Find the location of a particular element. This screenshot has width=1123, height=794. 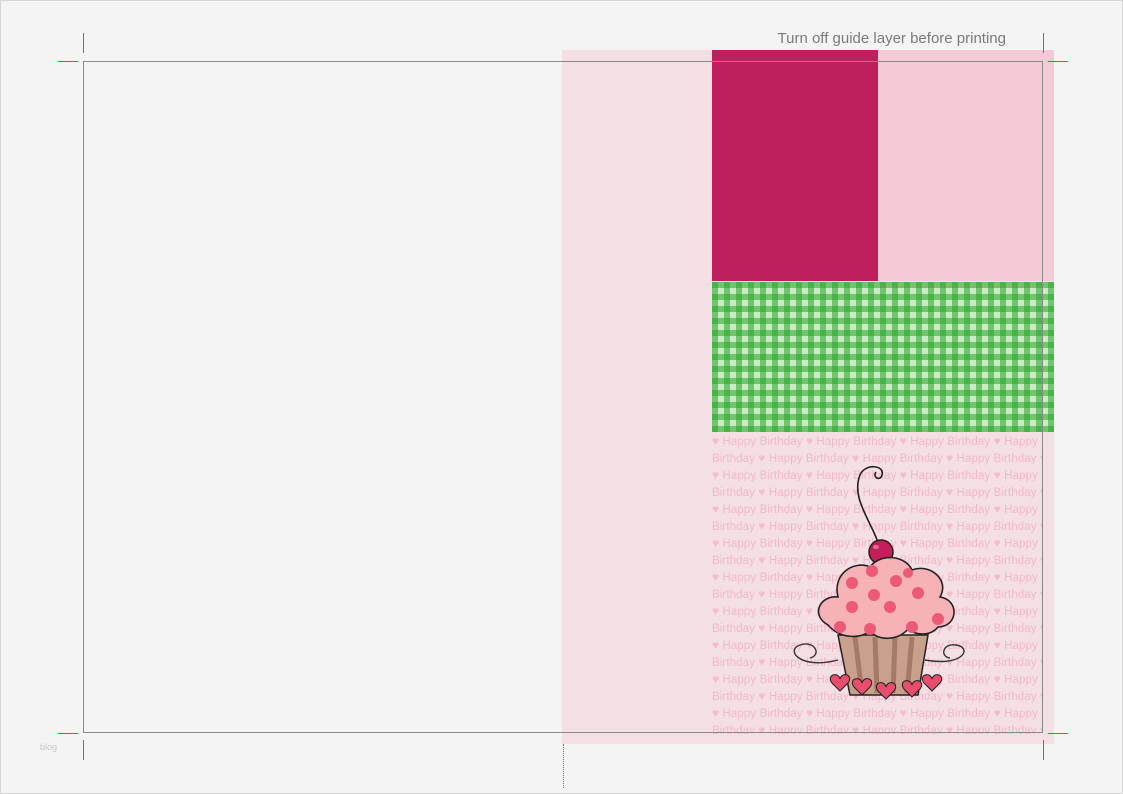

crop-mark-top-right-v is located at coordinates (1043, 43).